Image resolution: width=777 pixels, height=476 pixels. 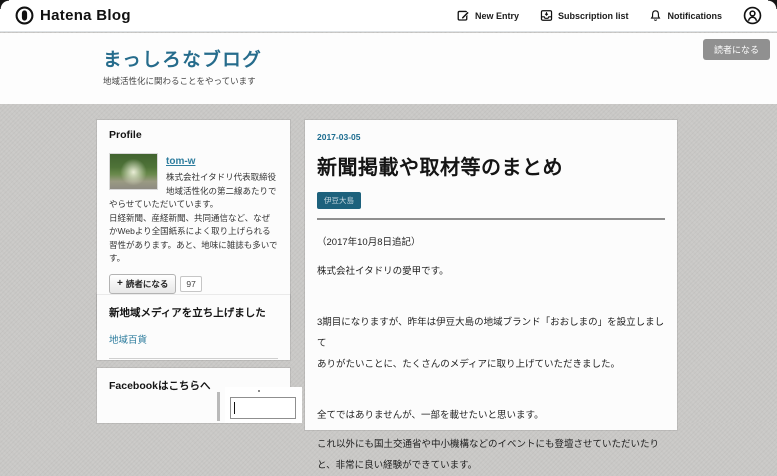 I want to click on subscription-list-button: Subscription list, so click(x=584, y=15).